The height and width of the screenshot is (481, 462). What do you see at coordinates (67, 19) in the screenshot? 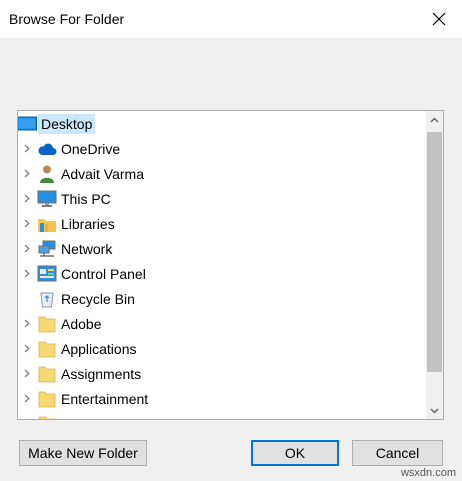
I see `window-title: Browse For Folder` at bounding box center [67, 19].